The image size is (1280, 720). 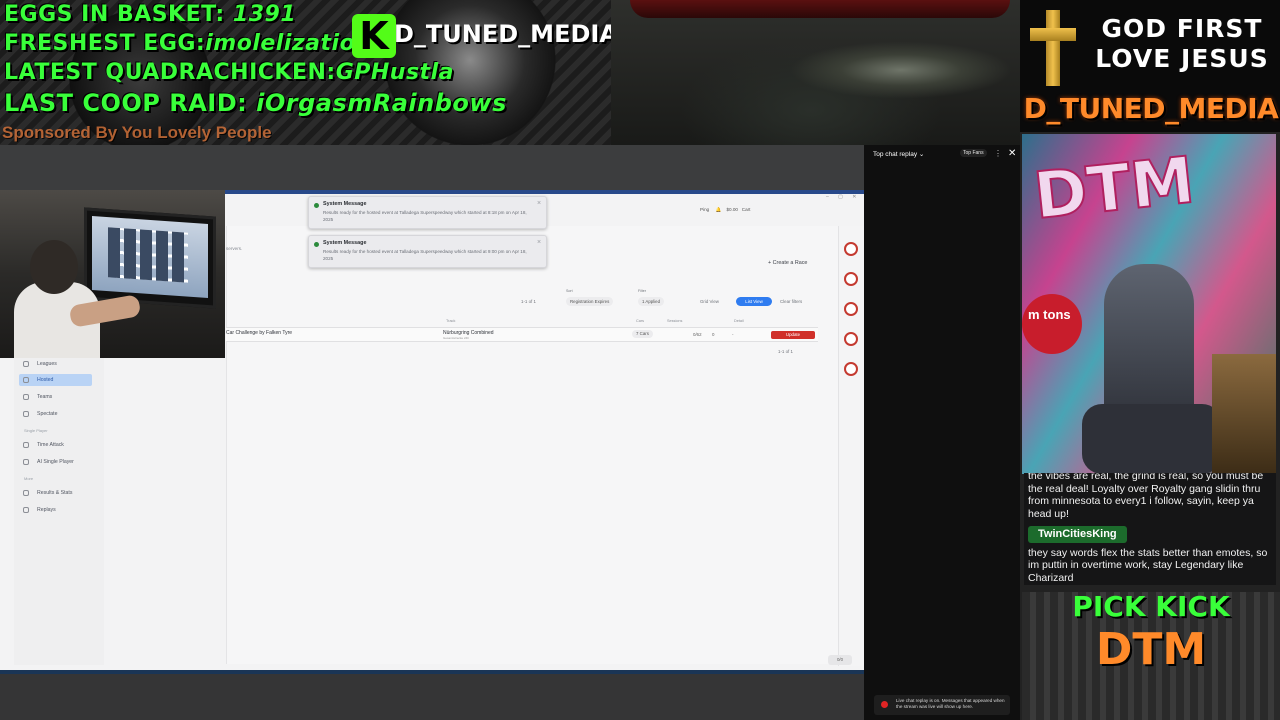 I want to click on quadra-value: GPHustla, so click(x=394, y=72).